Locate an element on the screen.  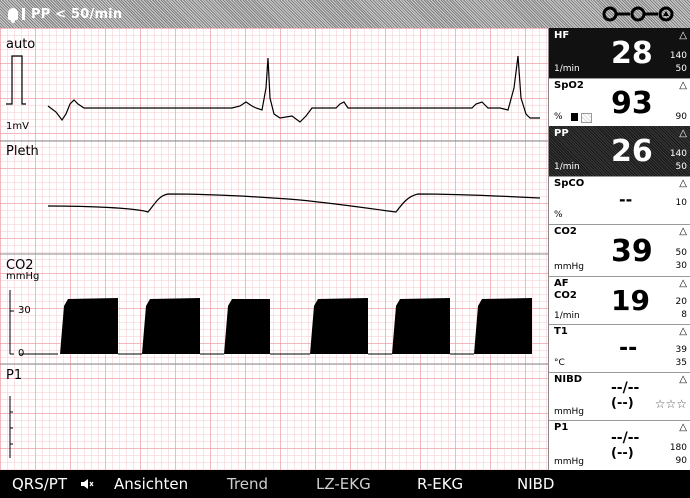
spco-value: -- is located at coordinates (626, 199).